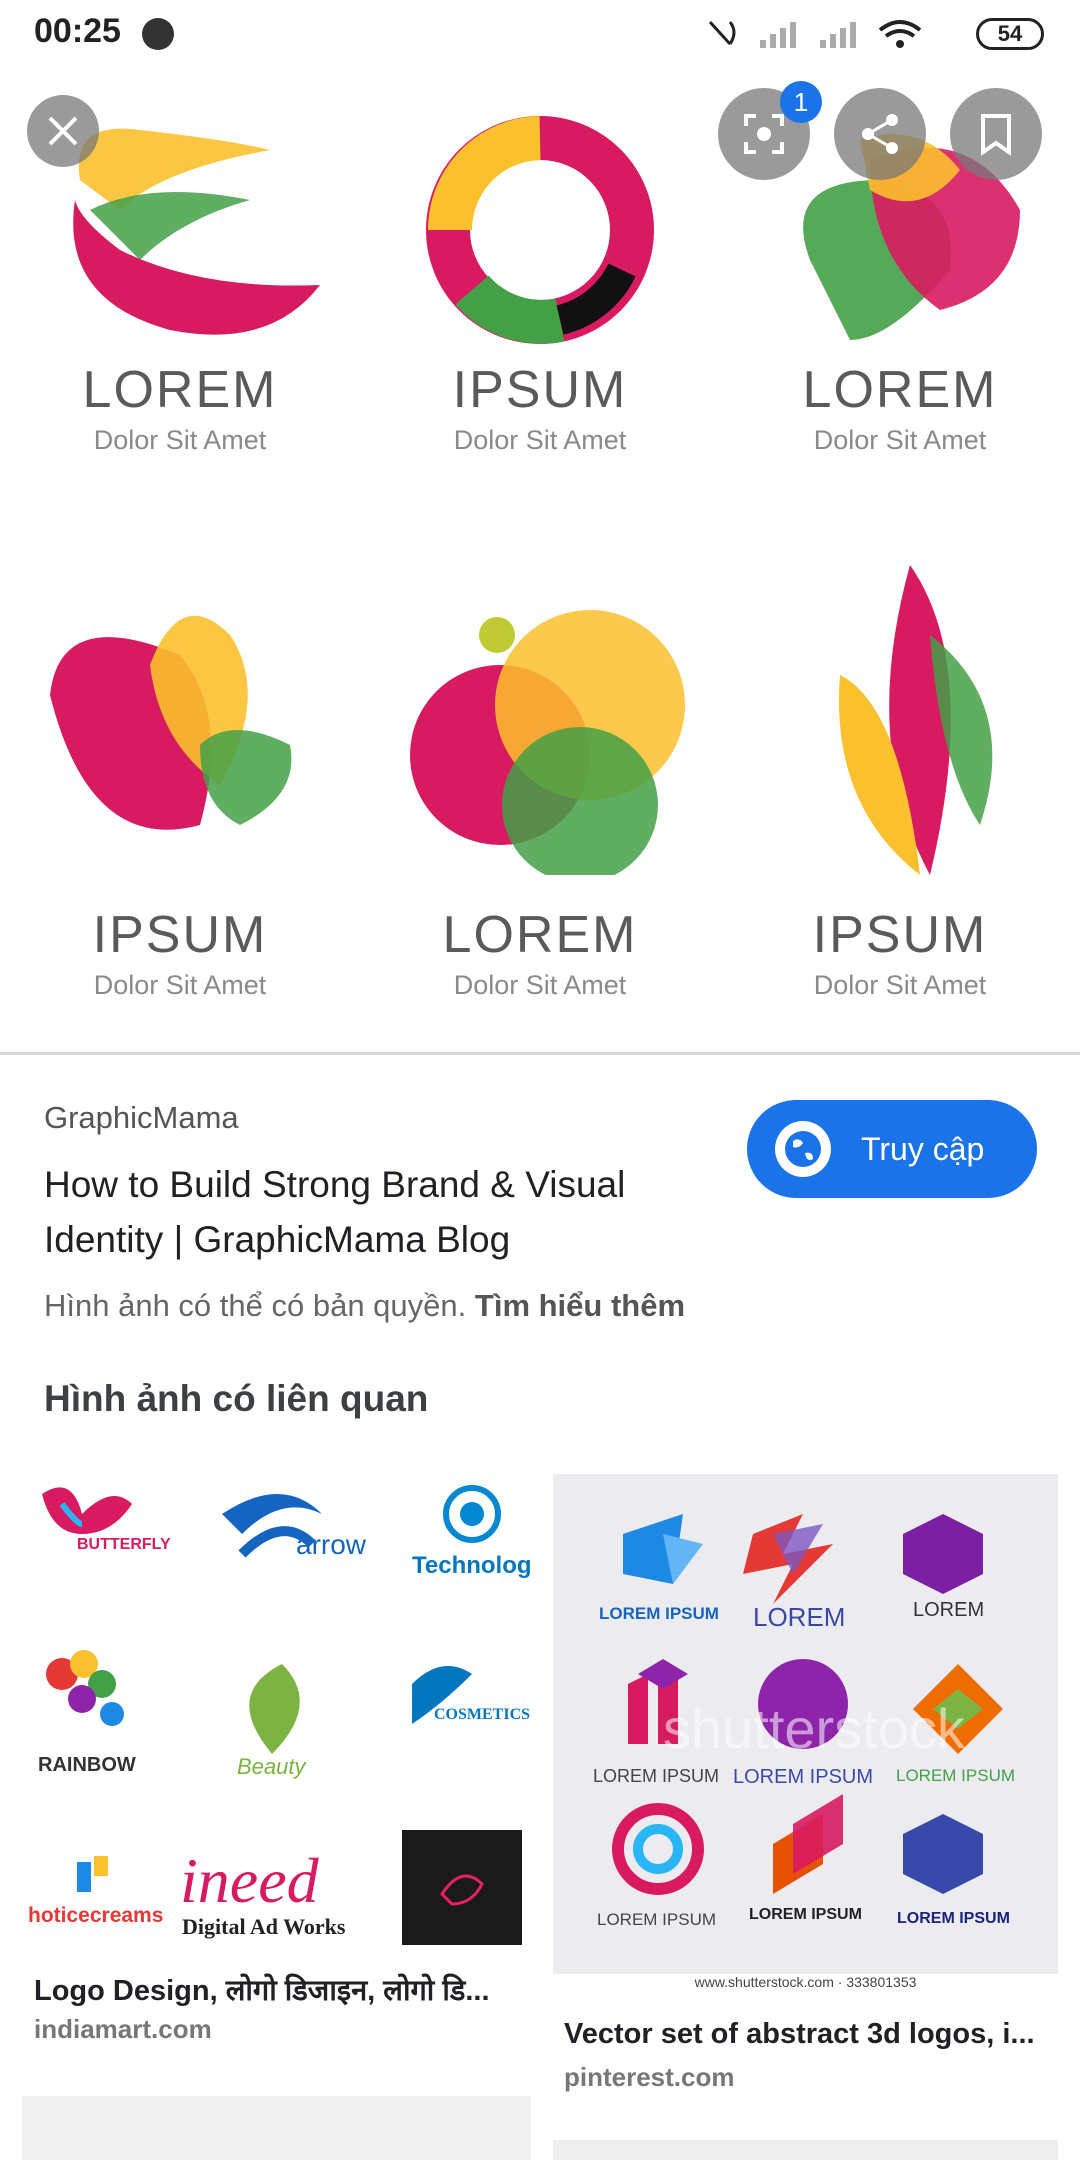  I want to click on copyright-text: Hình ảnh có thể có bản quyền., so click(255, 1305).